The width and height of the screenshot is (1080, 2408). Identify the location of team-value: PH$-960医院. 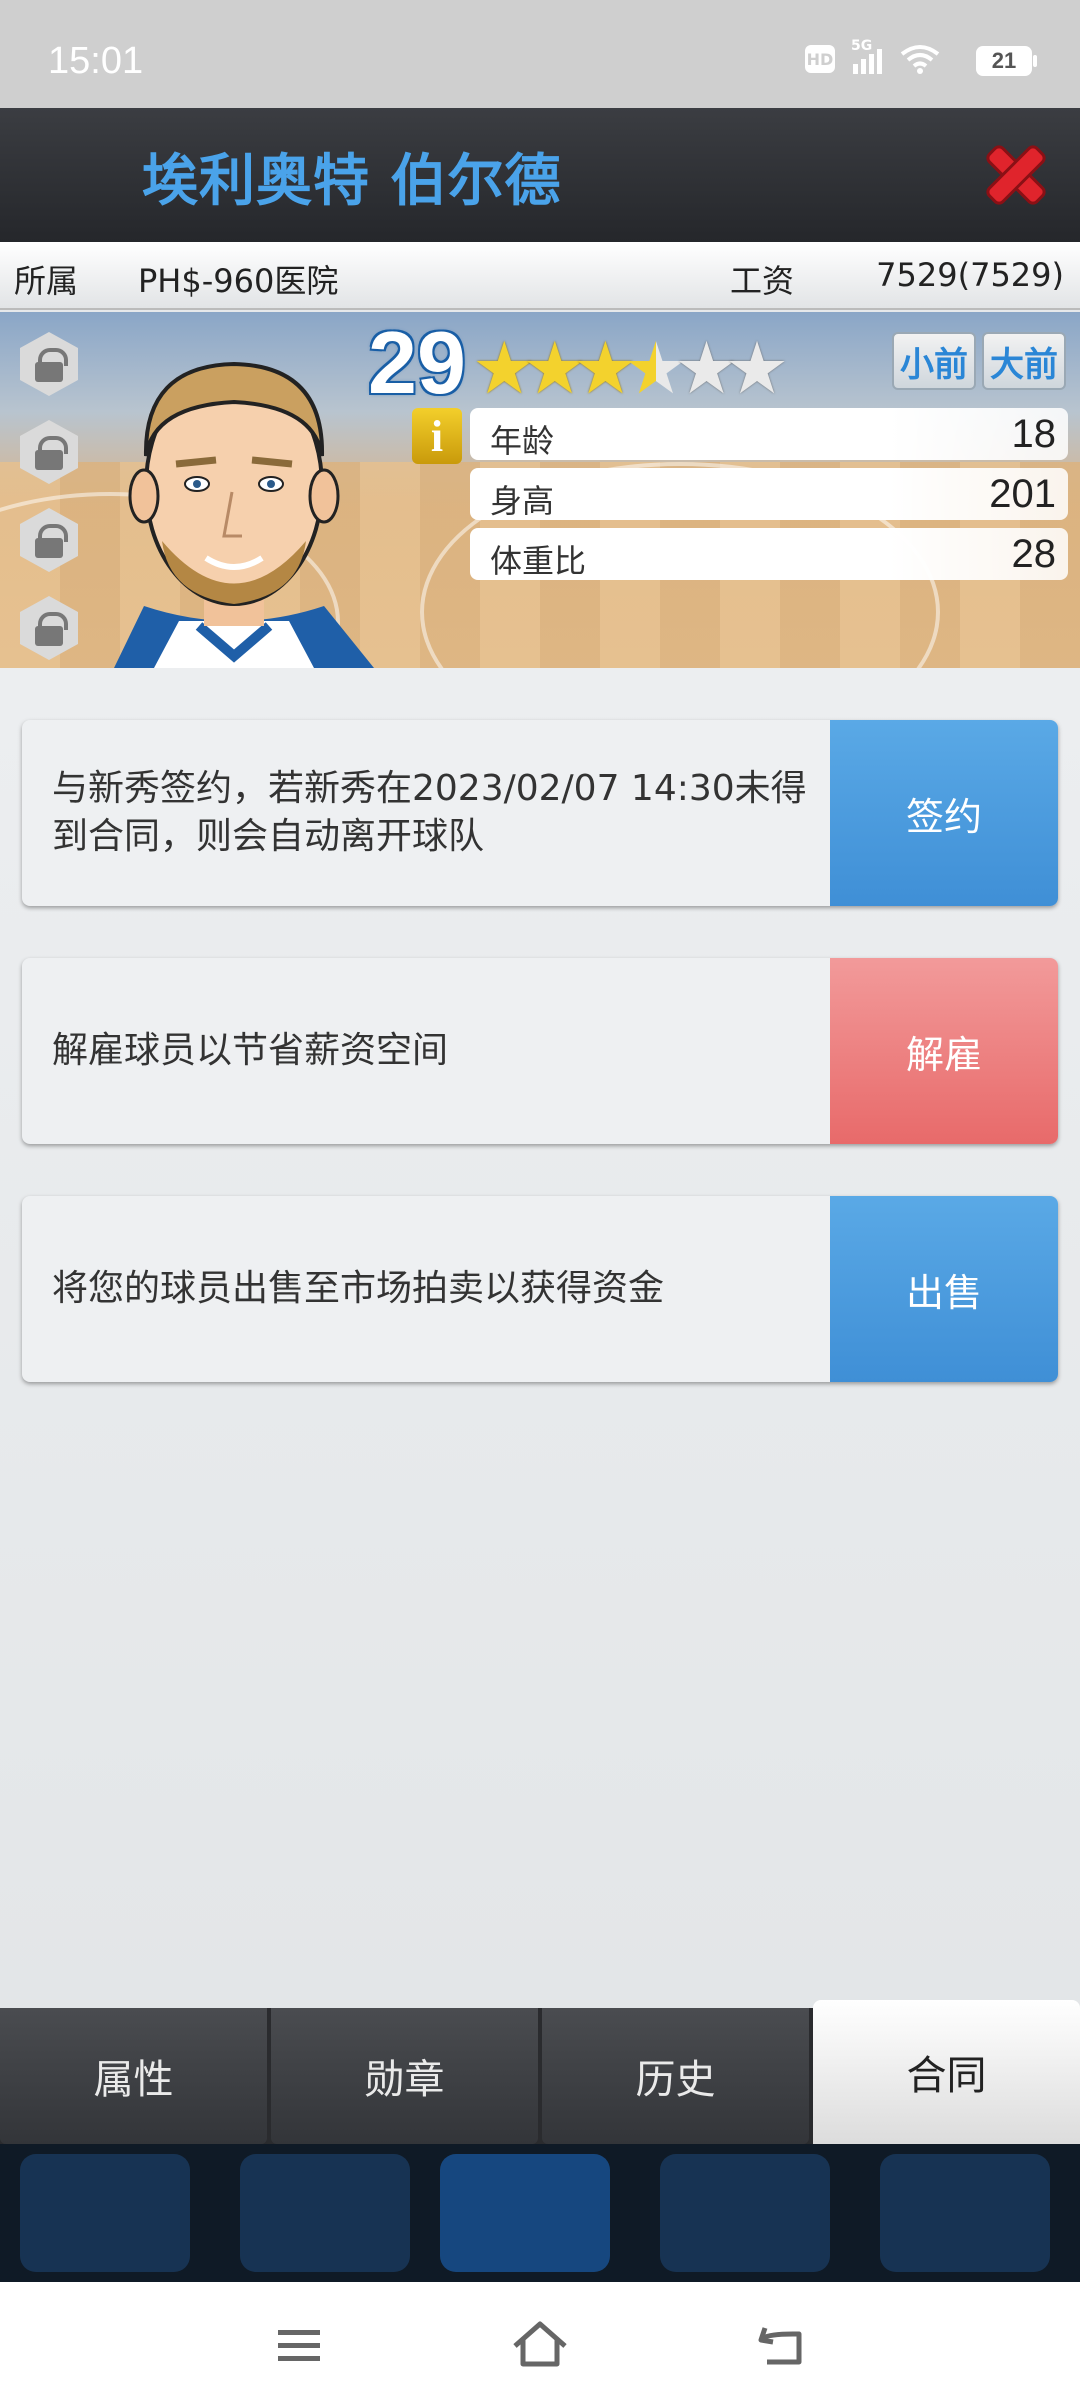
(238, 281).